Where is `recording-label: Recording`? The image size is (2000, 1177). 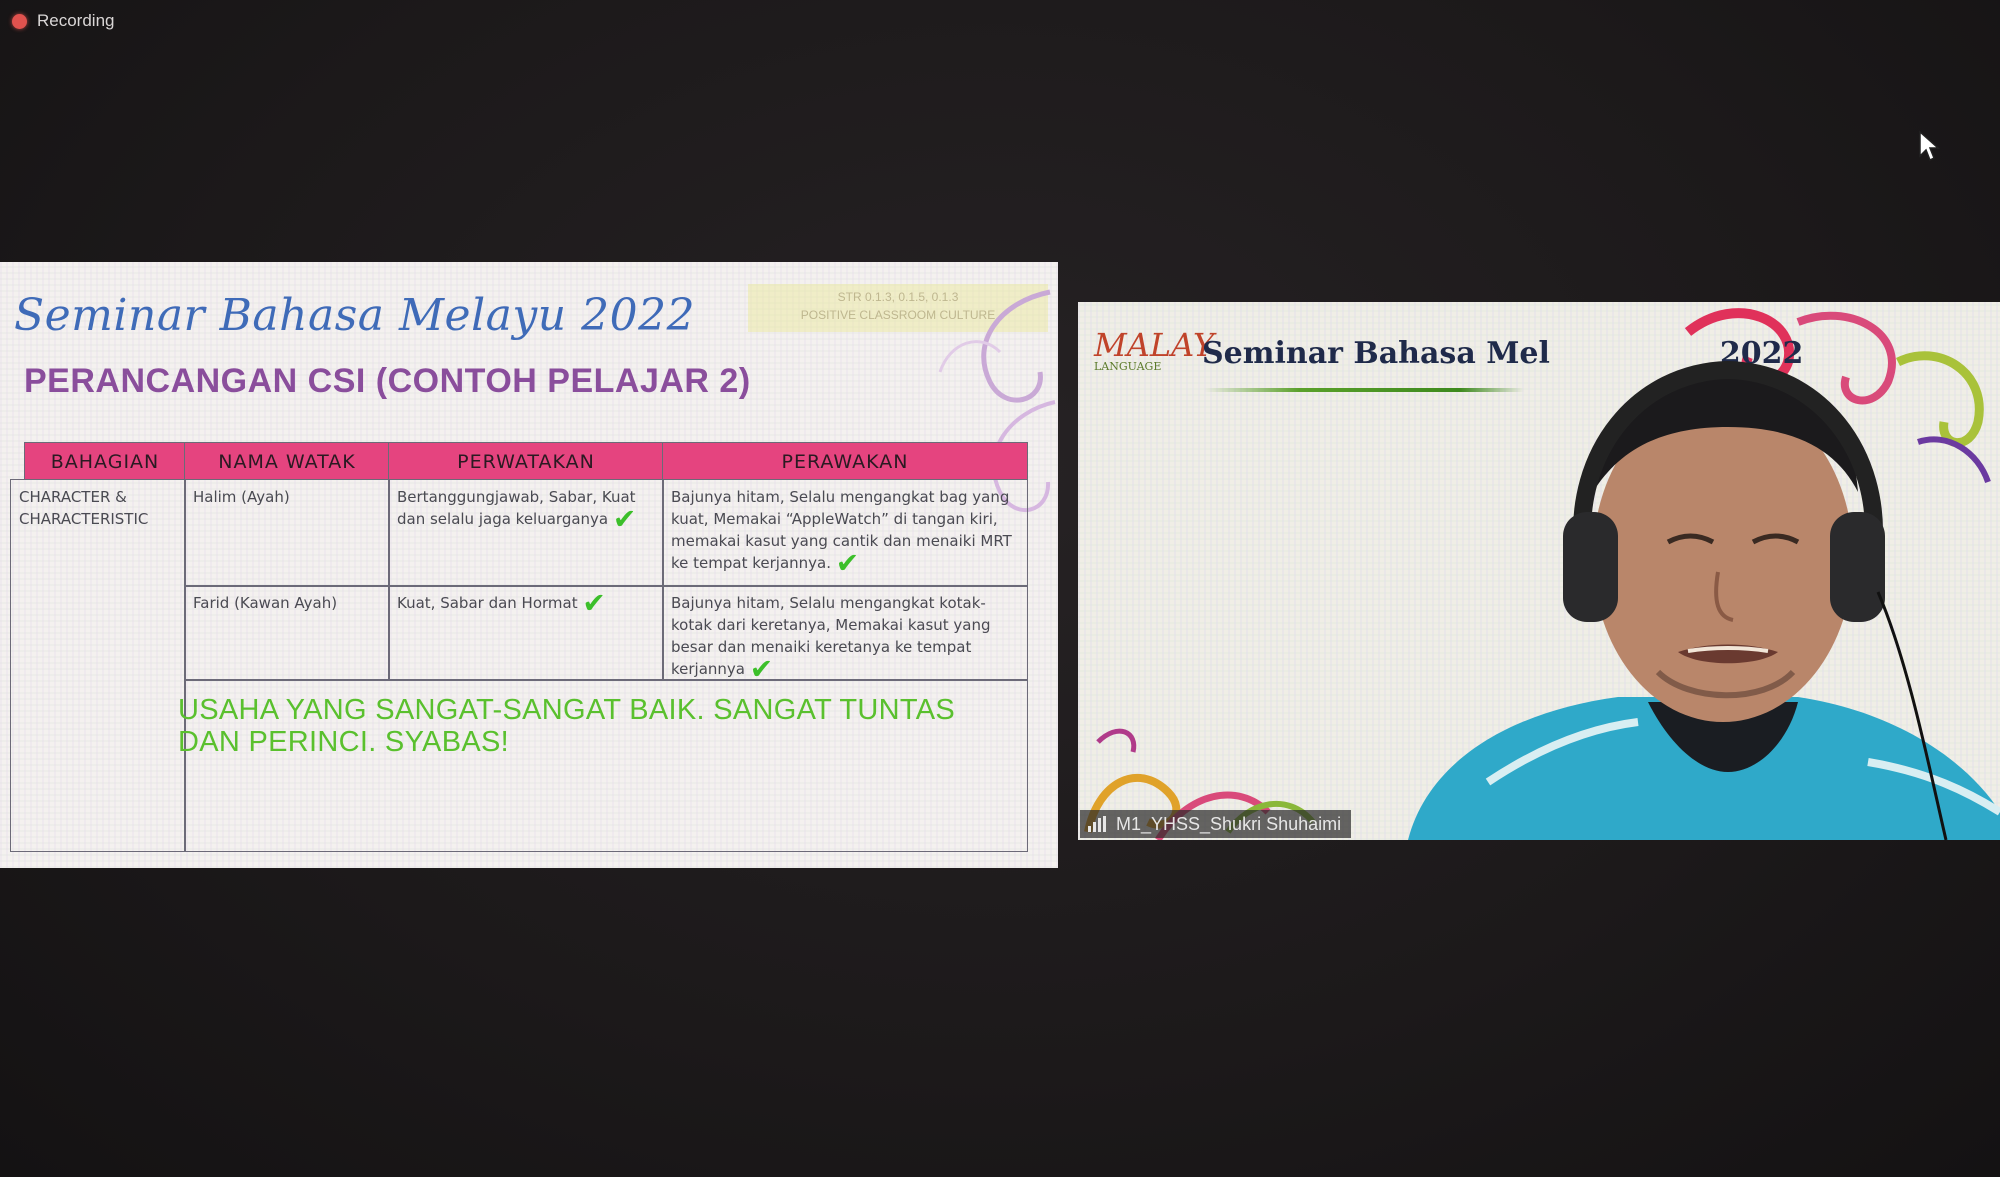
recording-label: Recording is located at coordinates (76, 20).